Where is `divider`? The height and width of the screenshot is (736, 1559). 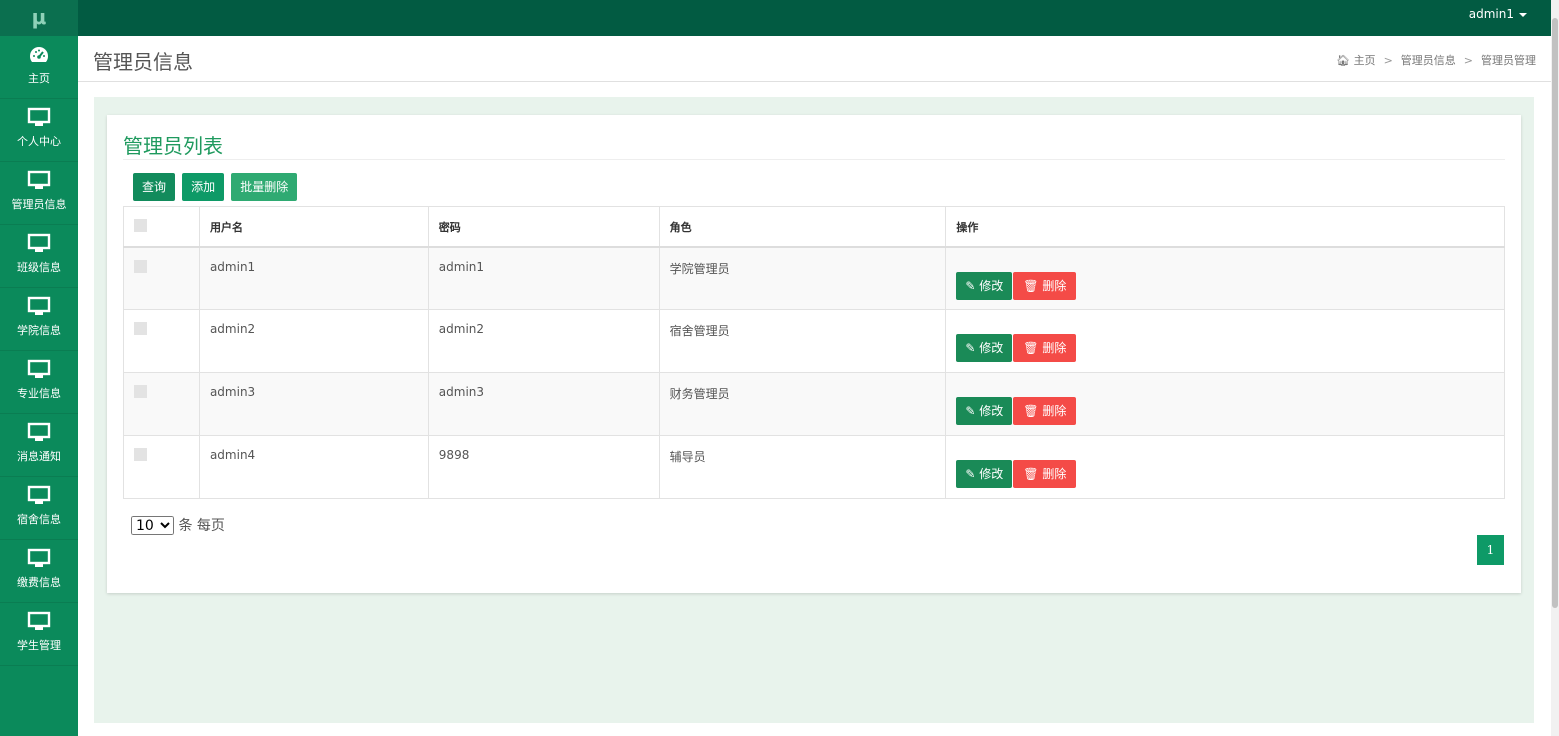
divider is located at coordinates (814, 159).